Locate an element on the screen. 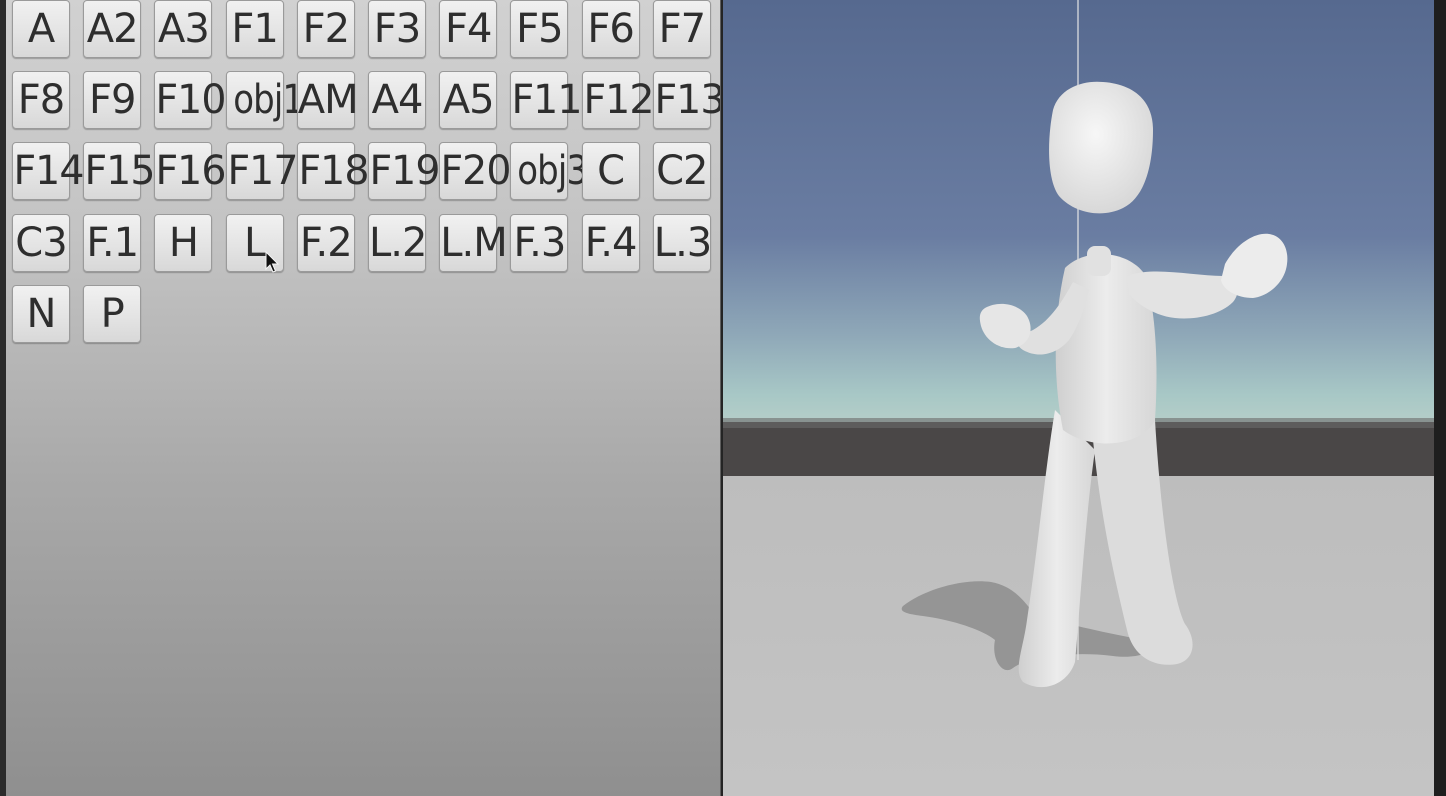  animation-button-f11: F11 is located at coordinates (546, 100).